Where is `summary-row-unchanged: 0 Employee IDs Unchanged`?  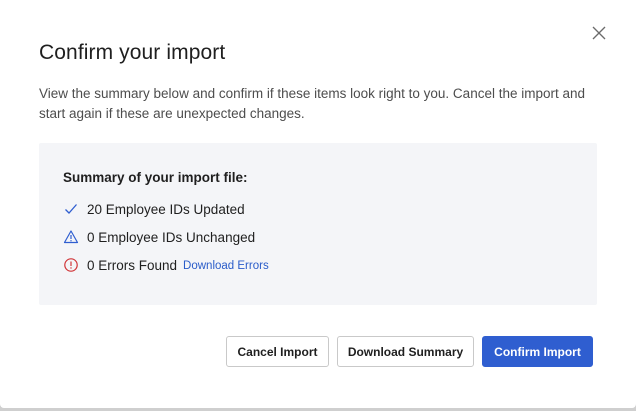
summary-row-unchanged: 0 Employee IDs Unchanged is located at coordinates (159, 237).